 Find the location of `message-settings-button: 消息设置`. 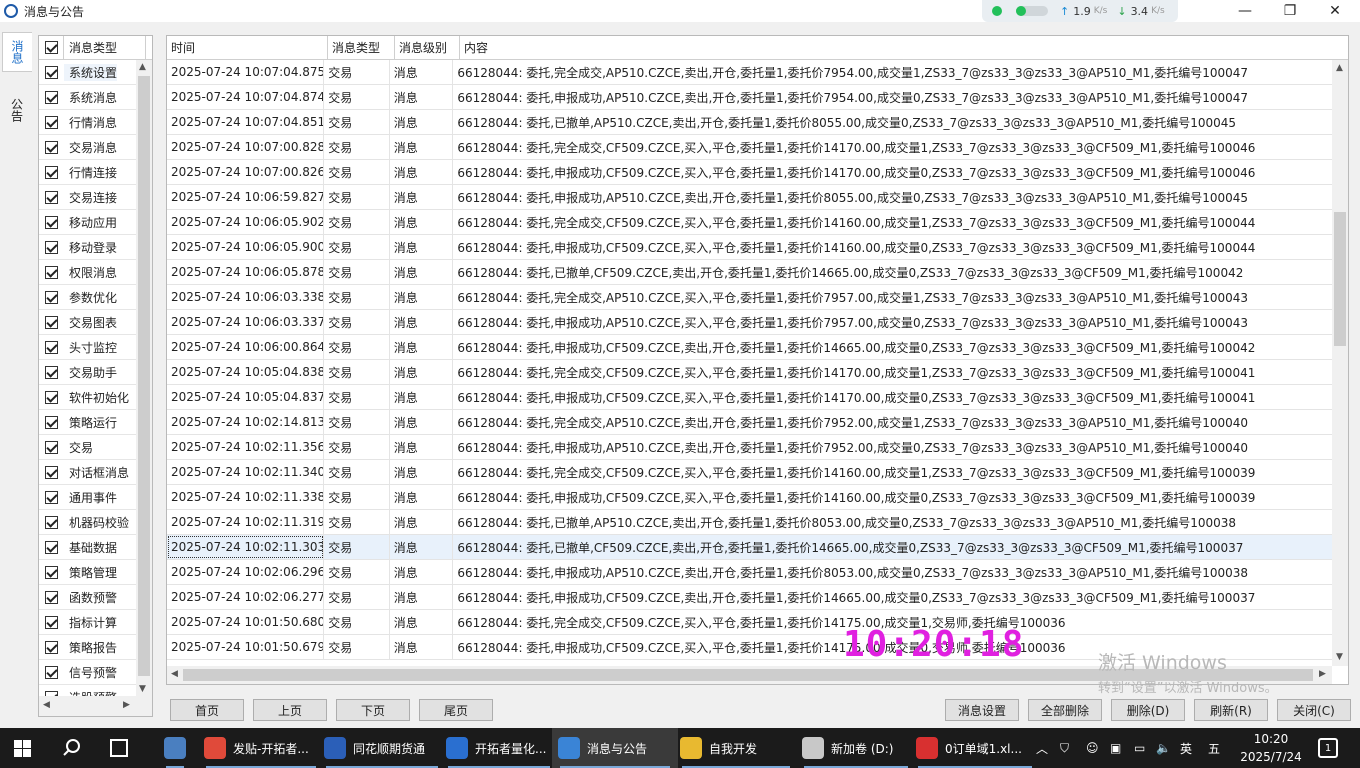

message-settings-button: 消息设置 is located at coordinates (982, 710).